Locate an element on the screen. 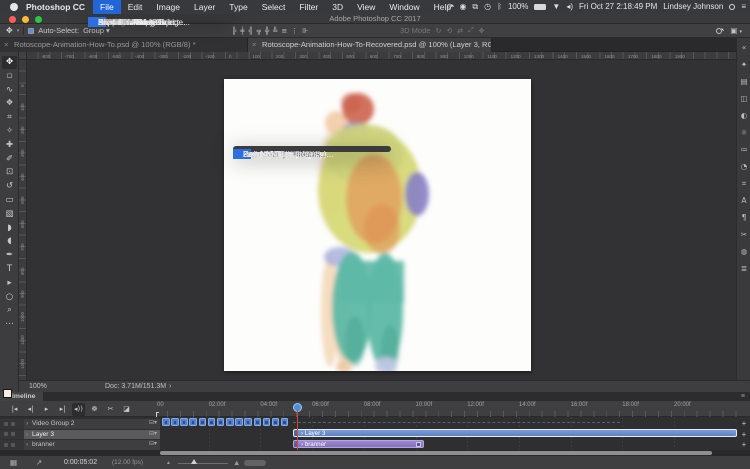 The image size is (750, 469). mute-audio-button: ◂)) is located at coordinates (78, 409).